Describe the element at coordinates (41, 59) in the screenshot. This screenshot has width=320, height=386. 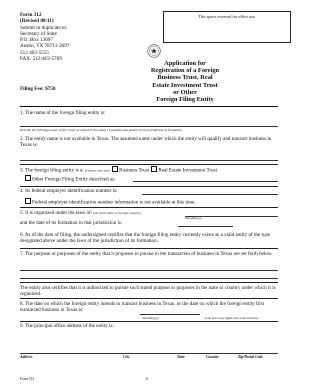
I see `submit-line: FAX: 512/463-5709` at that location.